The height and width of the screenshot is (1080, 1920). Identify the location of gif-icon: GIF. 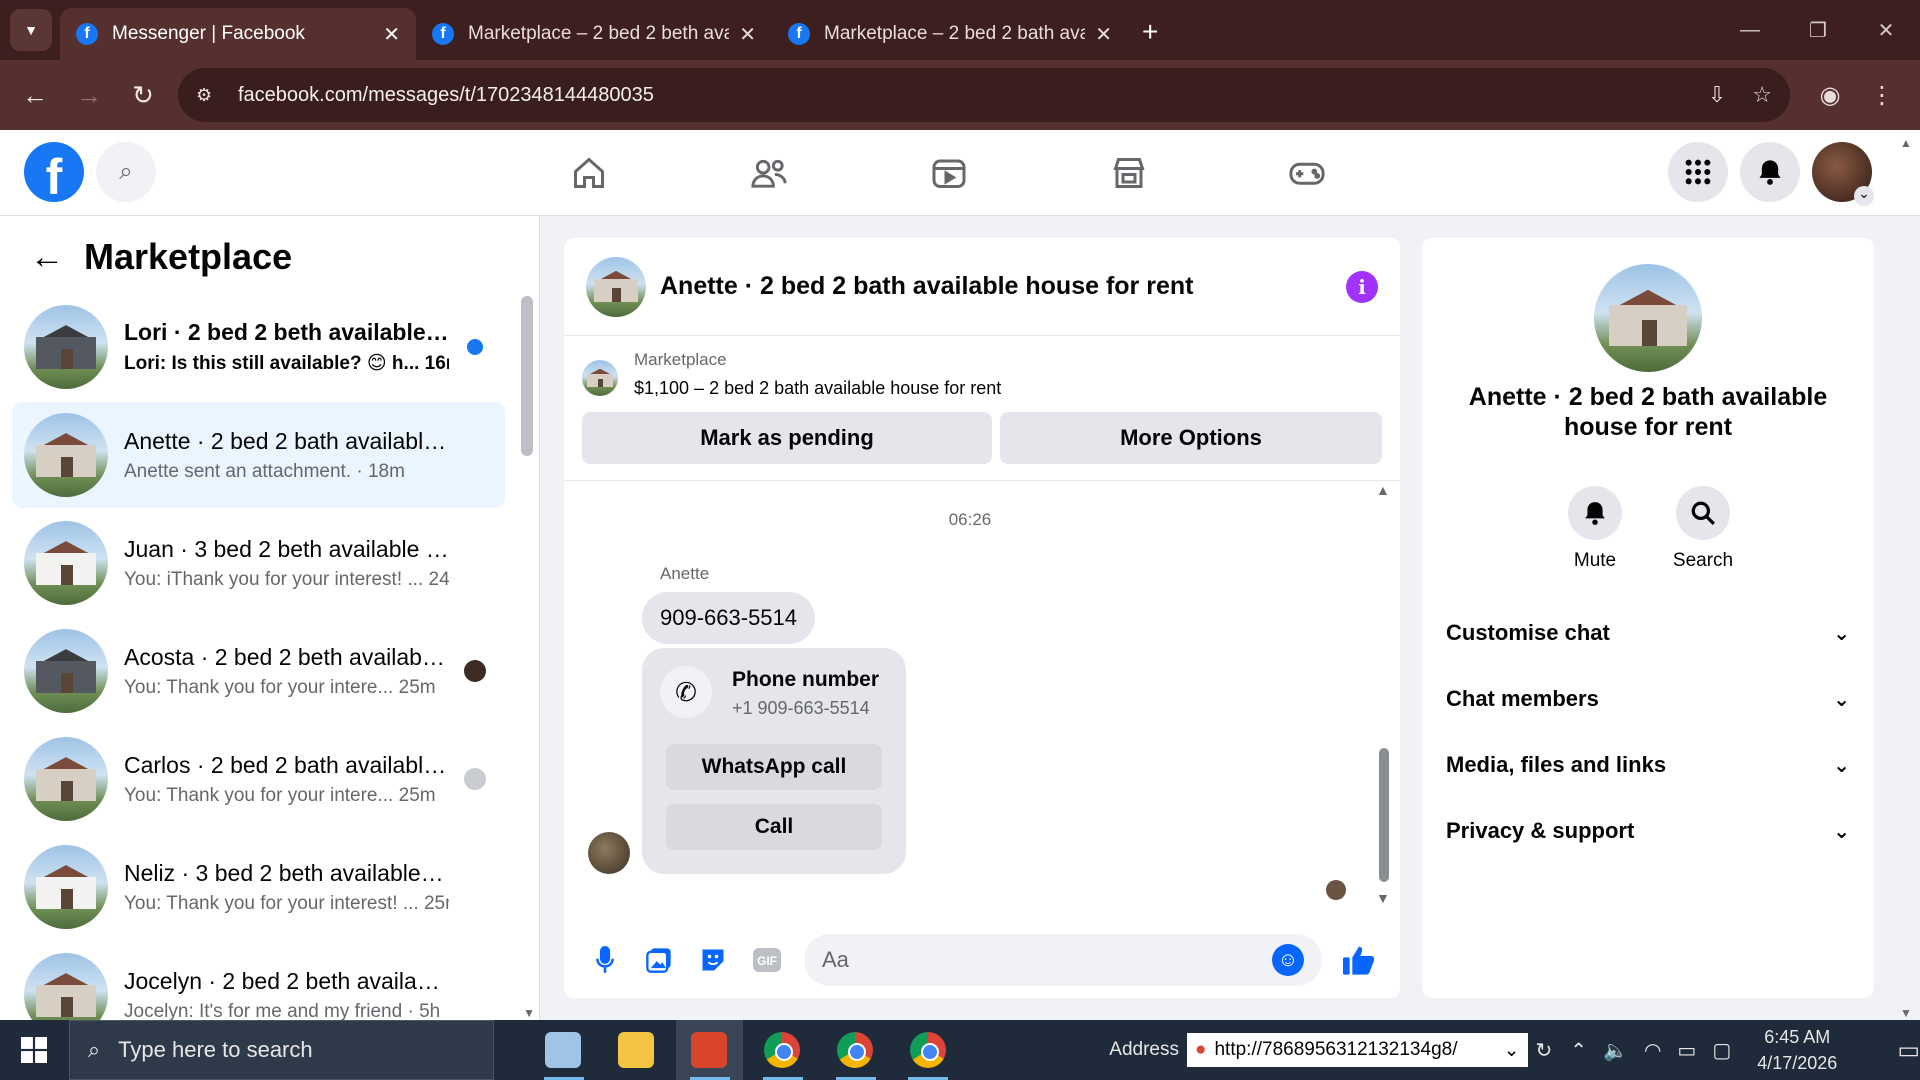
(767, 960).